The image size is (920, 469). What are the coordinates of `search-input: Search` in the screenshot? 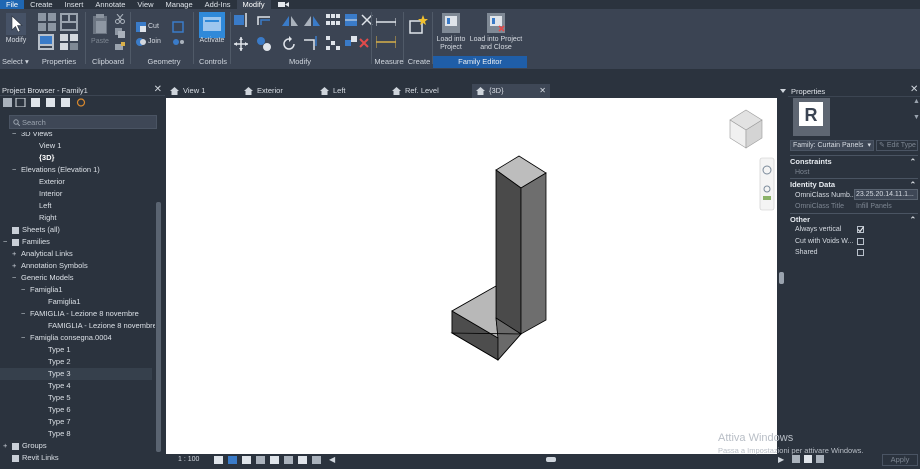 It's located at (83, 122).